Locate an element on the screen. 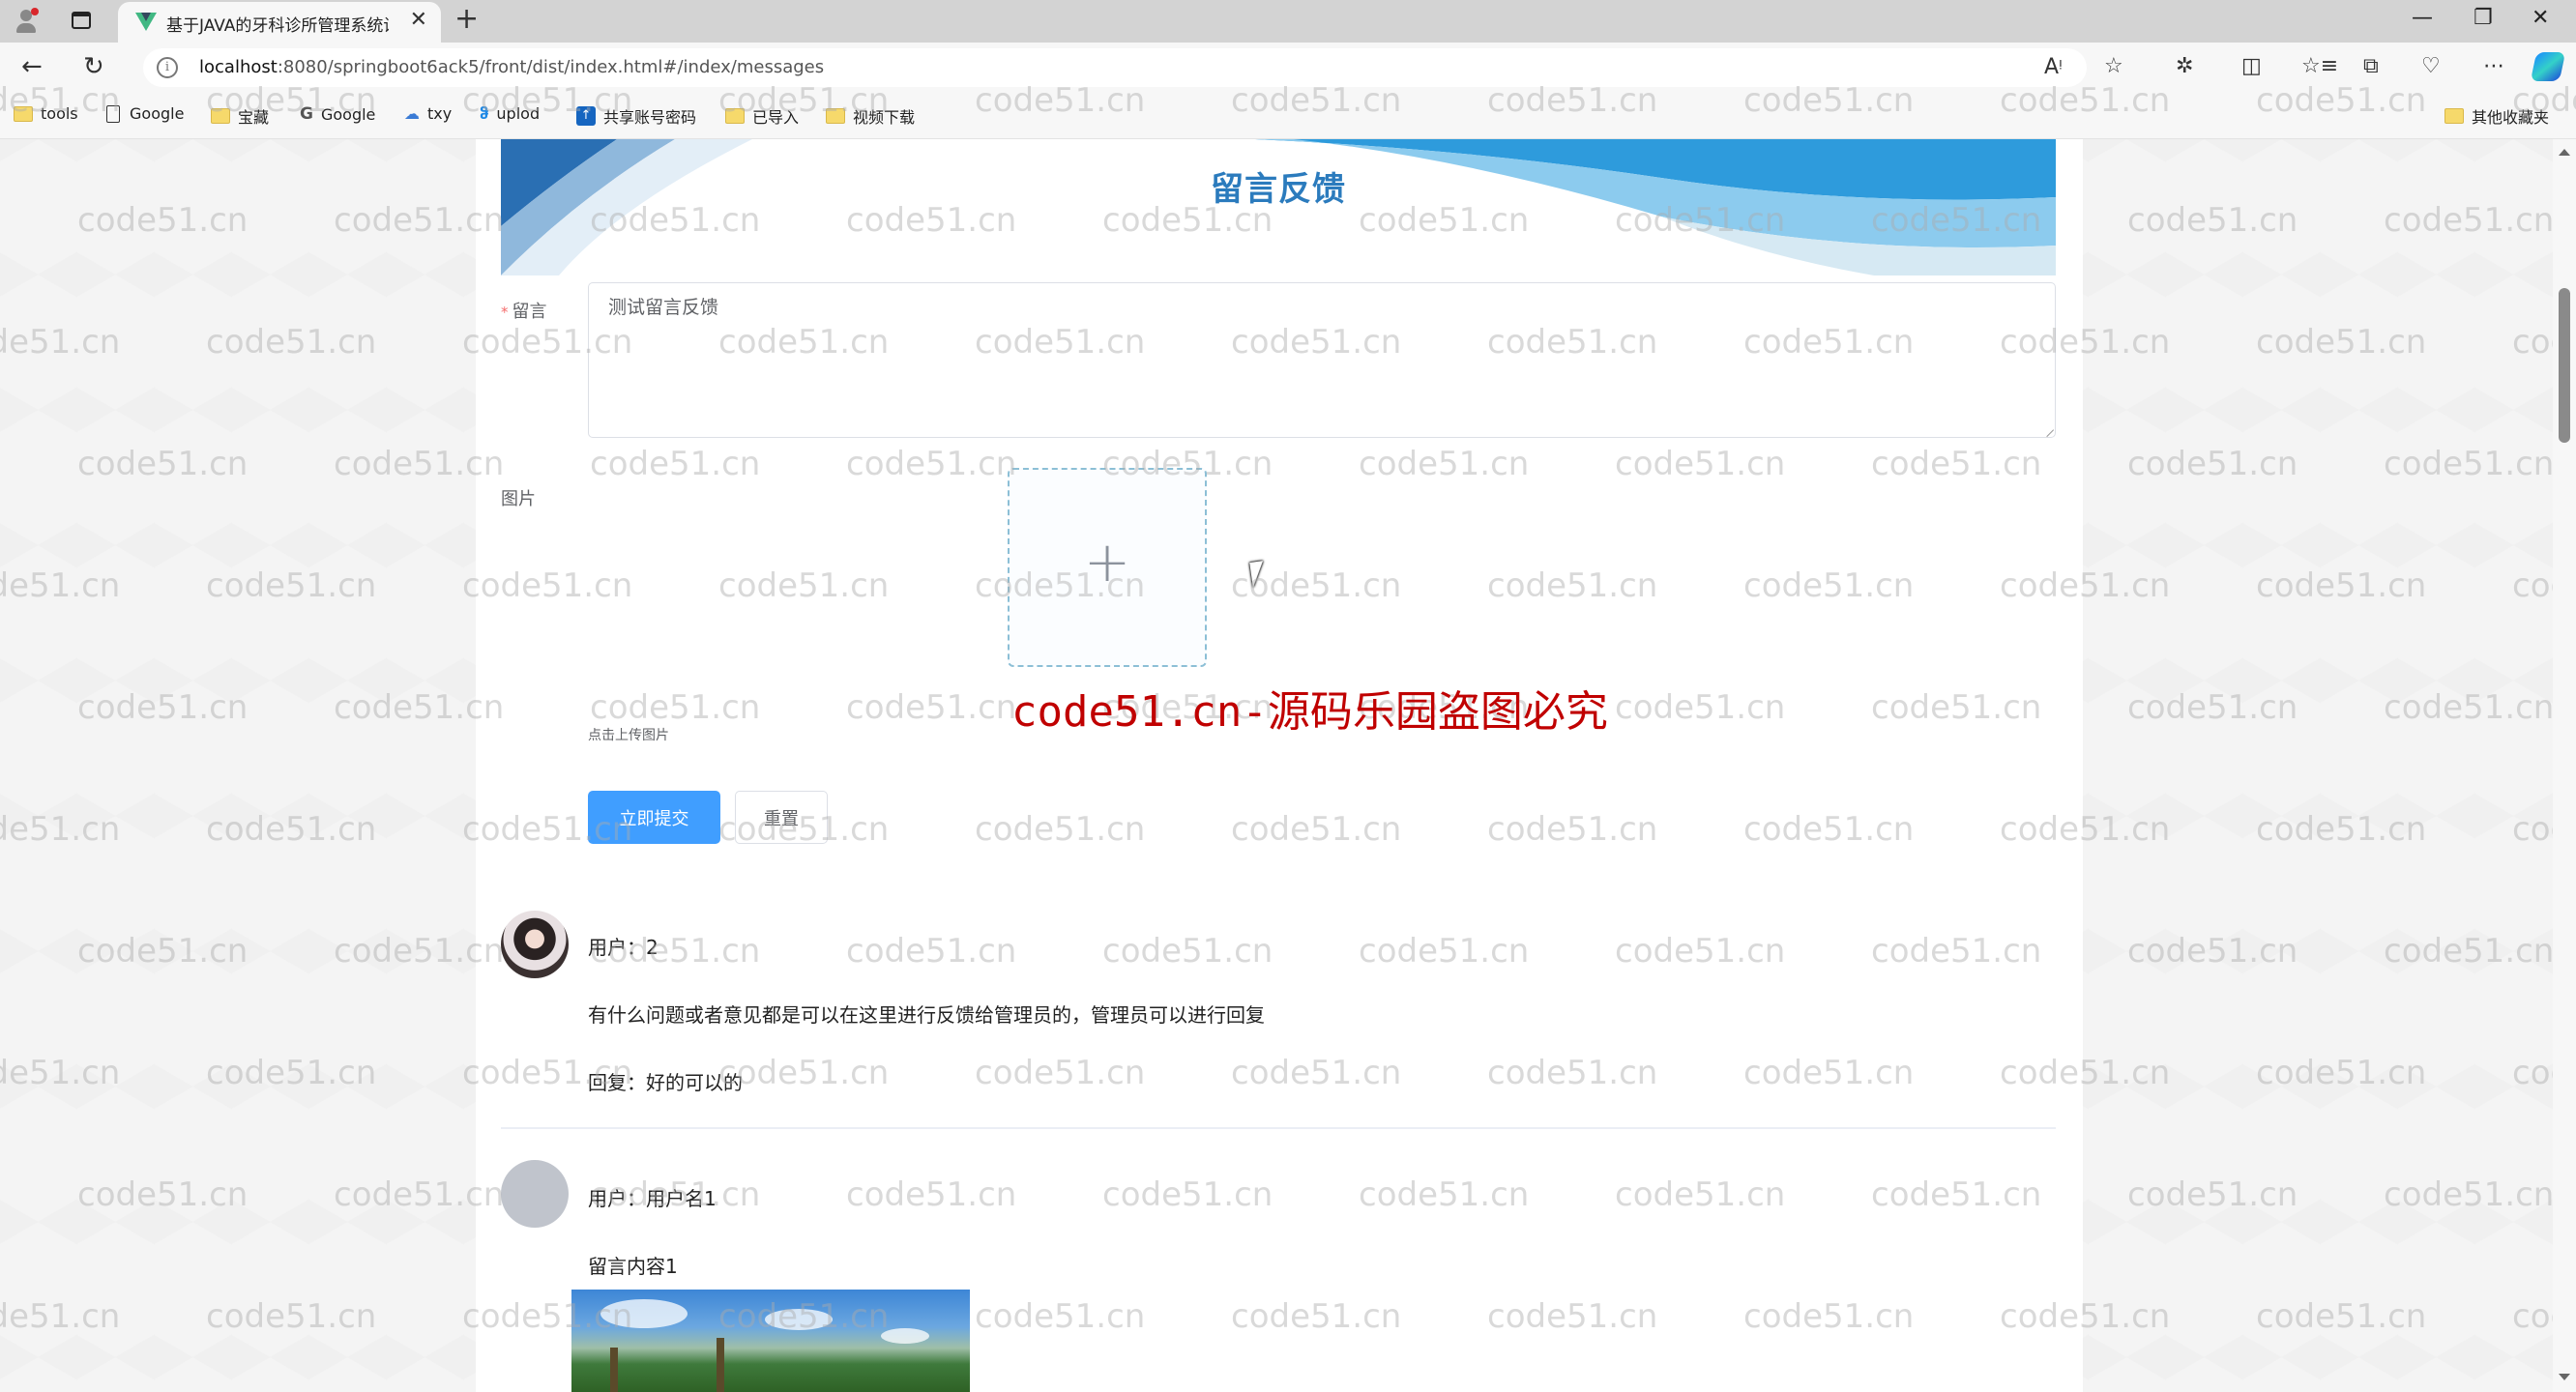 Image resolution: width=2576 pixels, height=1392 pixels. bookmark-label: 宝藏 is located at coordinates (254, 118).